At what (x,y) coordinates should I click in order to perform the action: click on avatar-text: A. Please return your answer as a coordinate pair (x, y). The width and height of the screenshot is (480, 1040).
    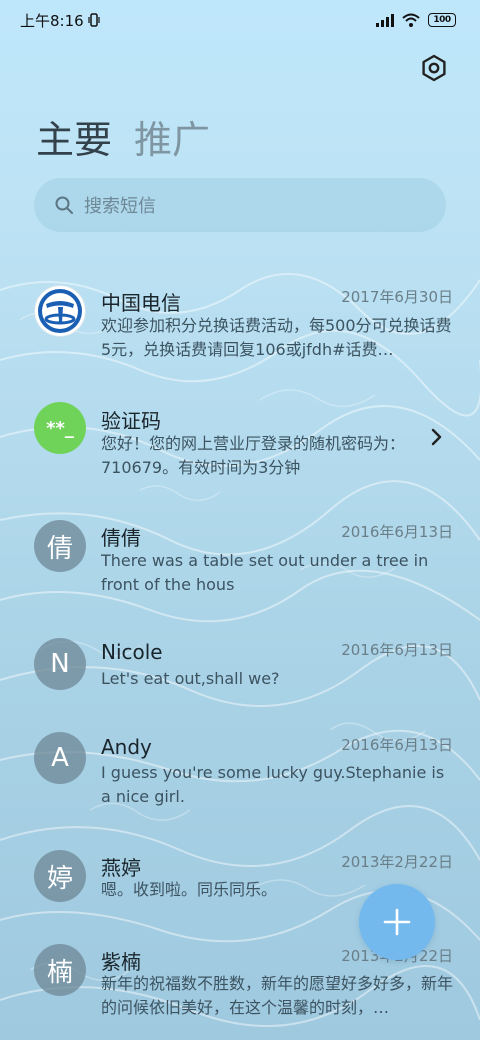
    Looking at the image, I should click on (60, 758).